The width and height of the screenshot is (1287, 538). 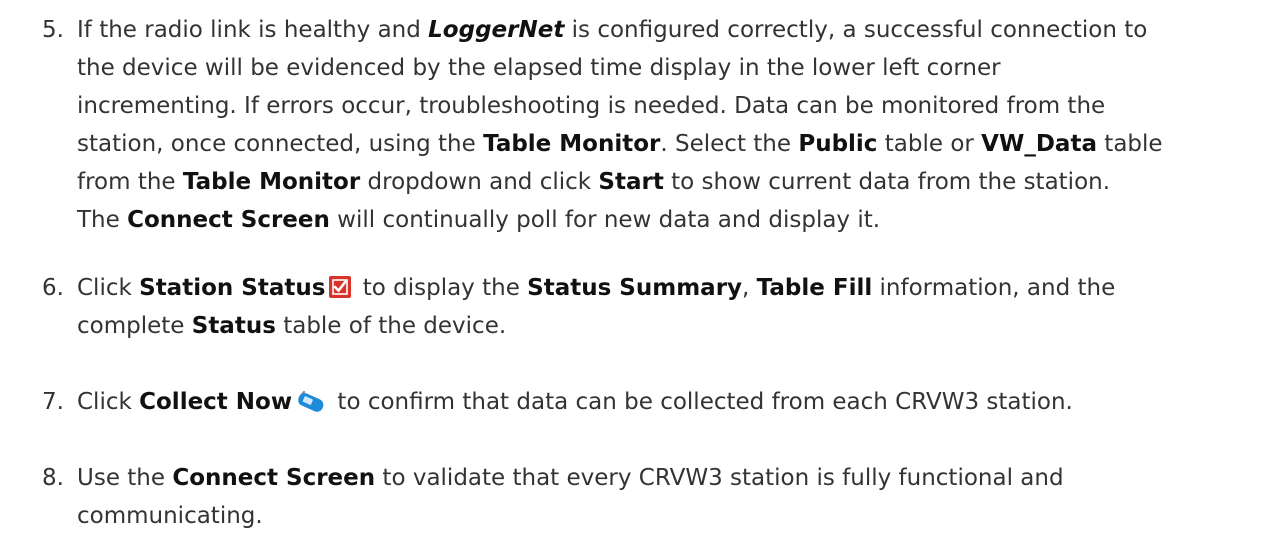 What do you see at coordinates (729, 144) in the screenshot?
I see `text-run: . Select the` at bounding box center [729, 144].